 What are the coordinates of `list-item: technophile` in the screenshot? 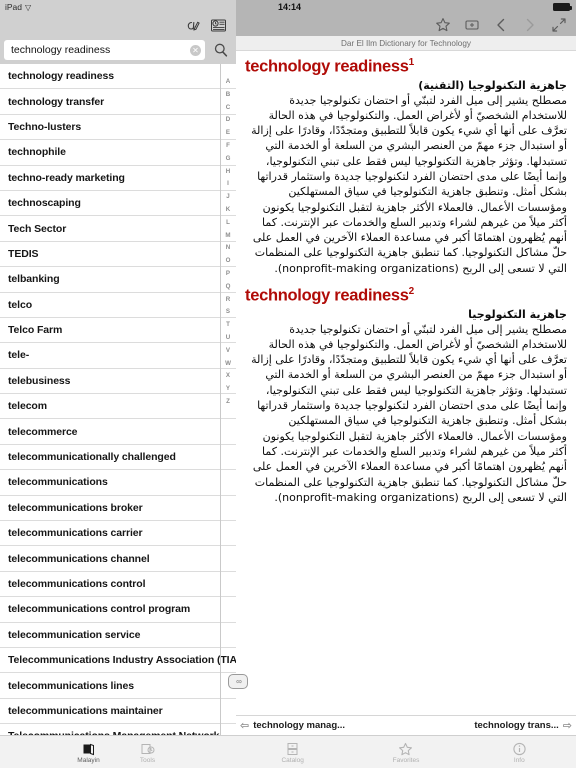 It's located at (118, 153).